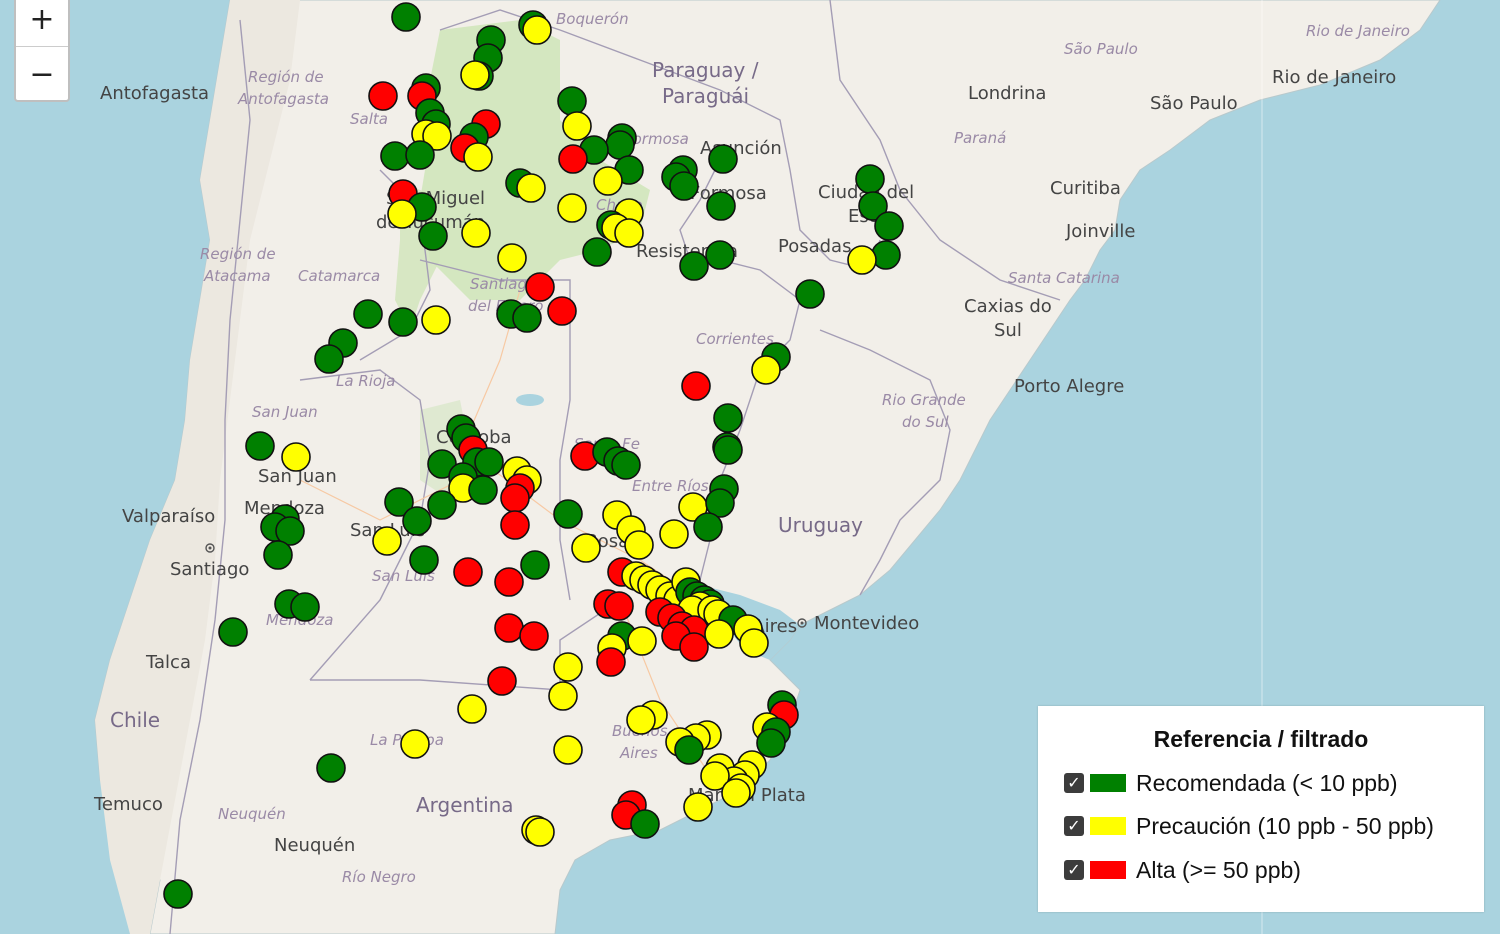 This screenshot has height=934, width=1500. Describe the element at coordinates (592, 19) in the screenshot. I see `label-boqueron: Boquerón` at that location.